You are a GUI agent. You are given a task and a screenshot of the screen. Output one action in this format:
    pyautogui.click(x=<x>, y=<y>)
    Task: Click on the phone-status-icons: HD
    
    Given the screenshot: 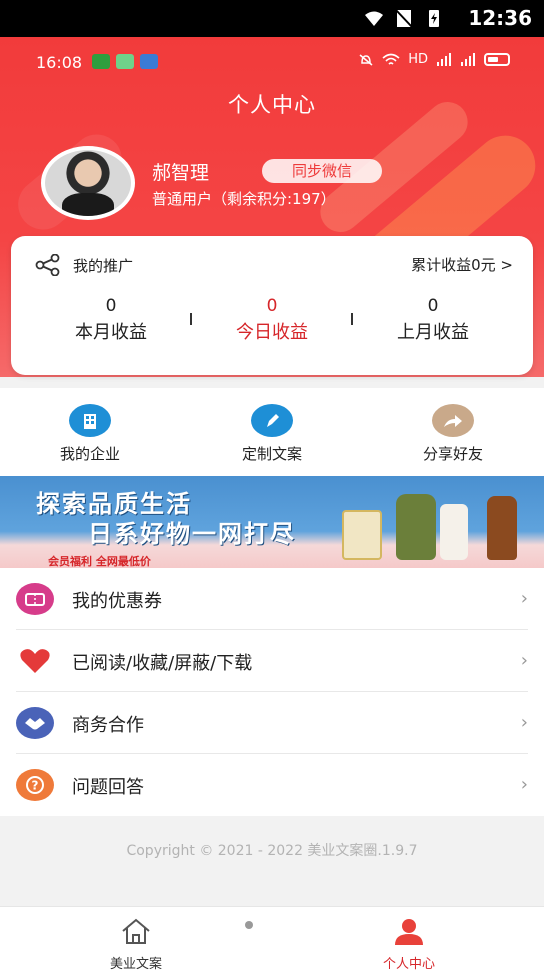 What is the action you would take?
    pyautogui.click(x=434, y=59)
    